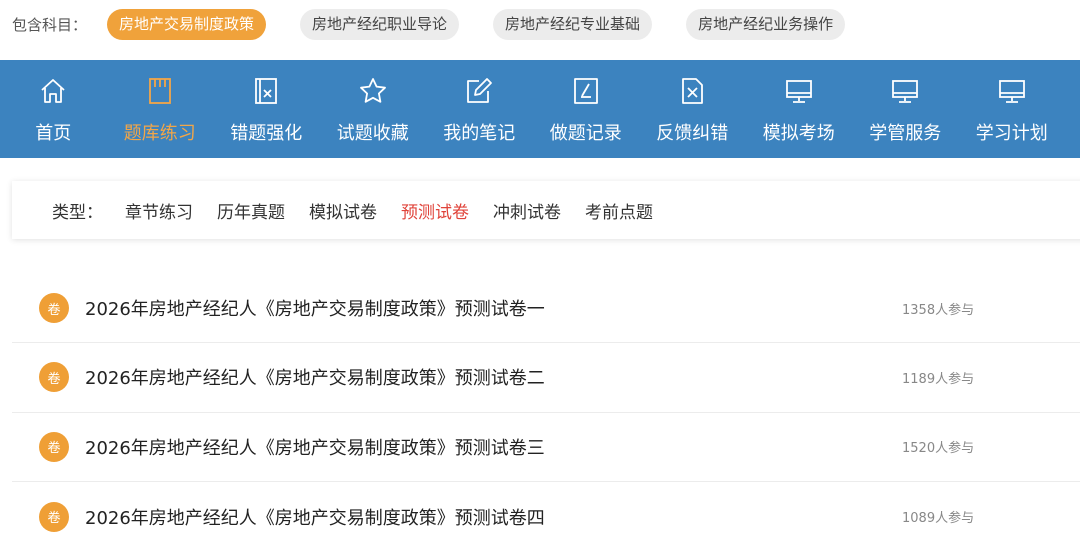 The image size is (1080, 551). Describe the element at coordinates (527, 210) in the screenshot. I see `type-sprint-papers: 冲刺试卷` at that location.